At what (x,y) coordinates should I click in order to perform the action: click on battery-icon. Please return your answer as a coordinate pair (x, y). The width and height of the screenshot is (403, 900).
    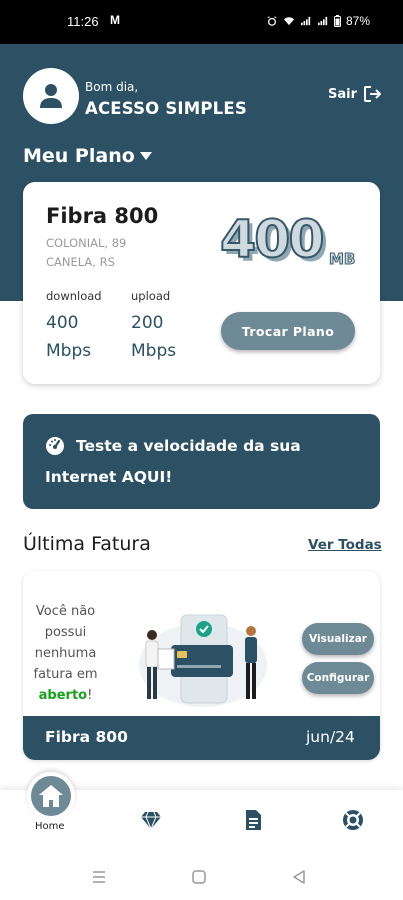
    Looking at the image, I should click on (337, 21).